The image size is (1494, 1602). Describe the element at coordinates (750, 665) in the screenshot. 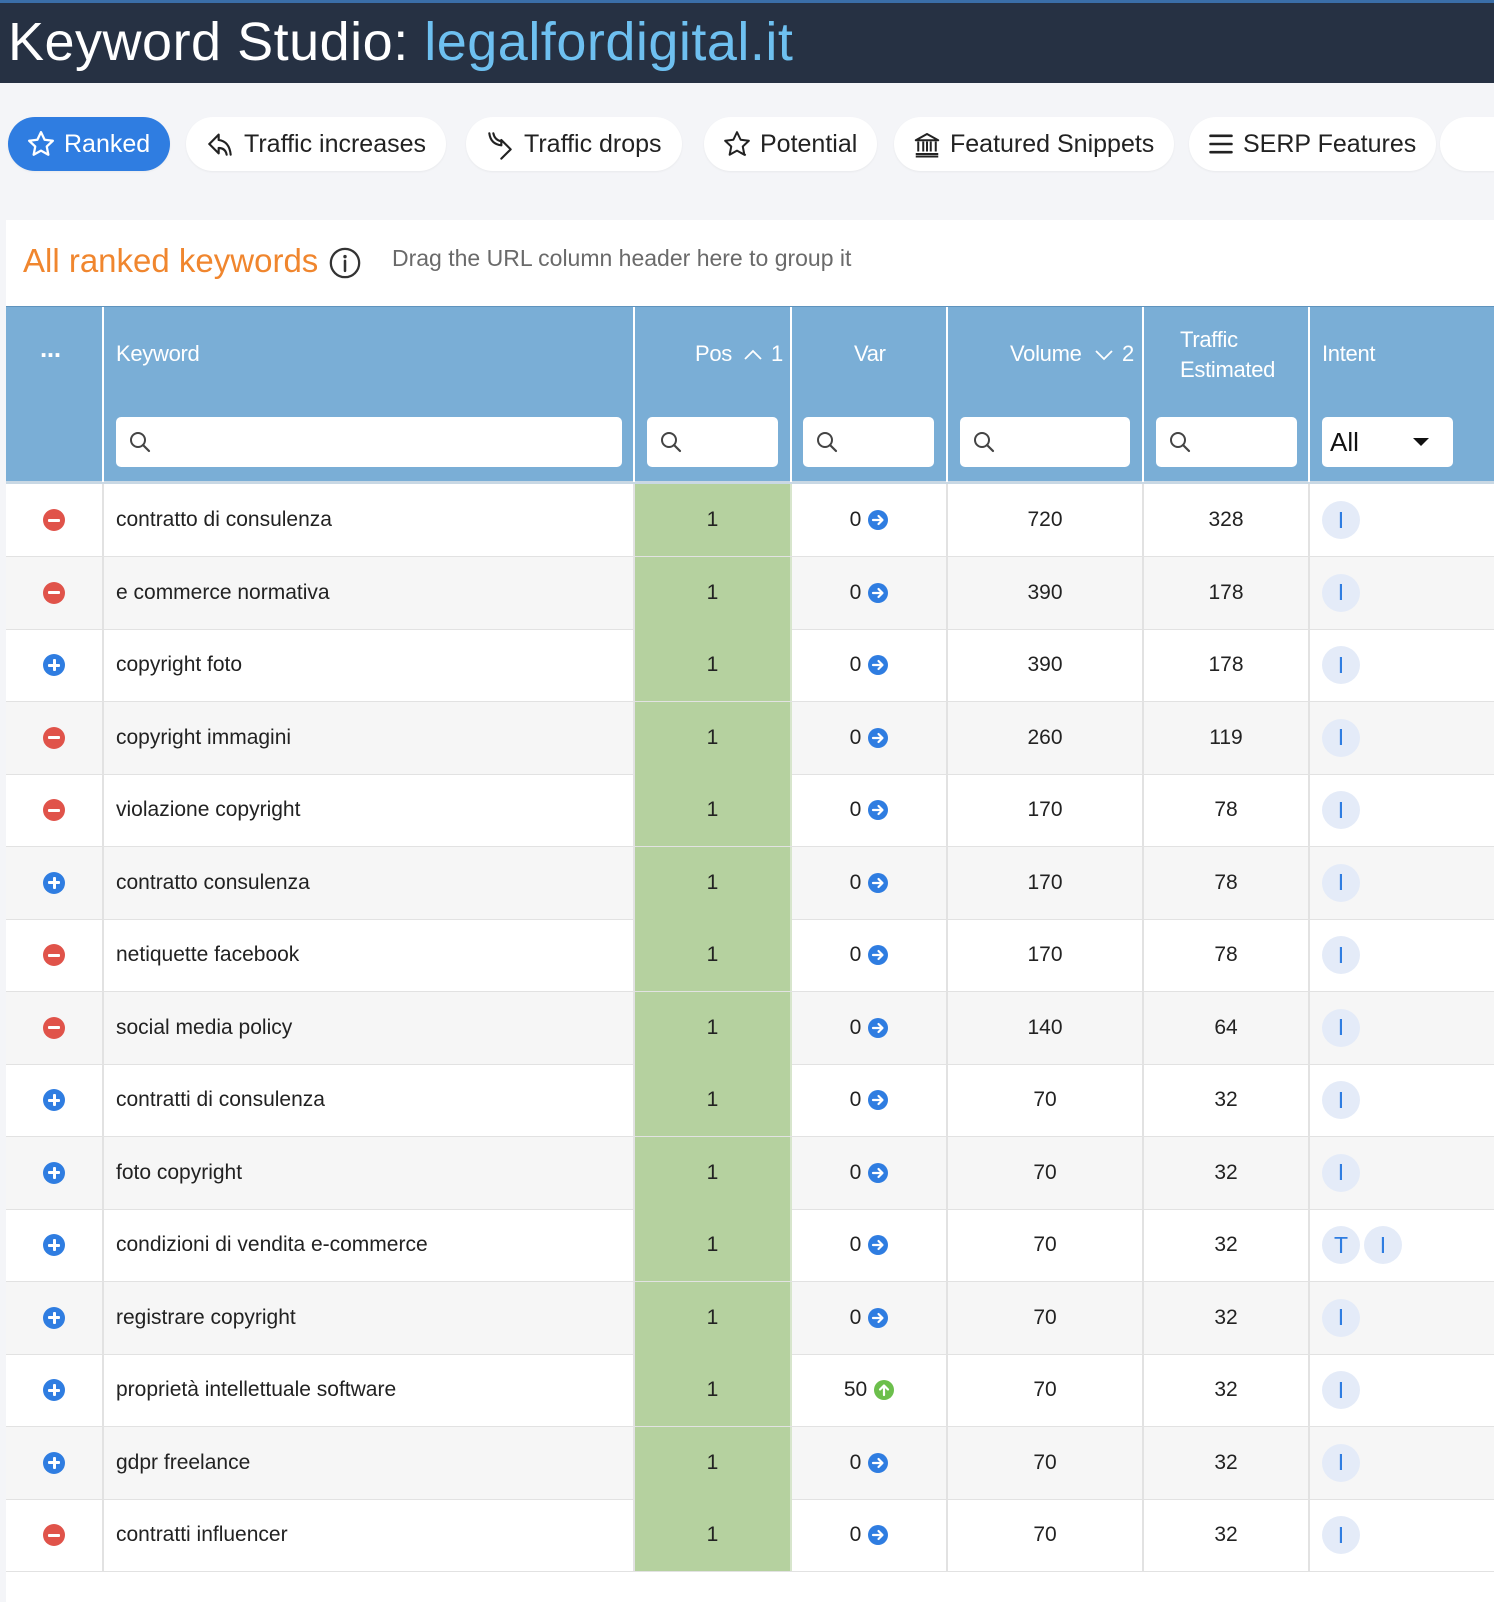

I see `table-row: copyright foto 1 0 390 178 I` at that location.